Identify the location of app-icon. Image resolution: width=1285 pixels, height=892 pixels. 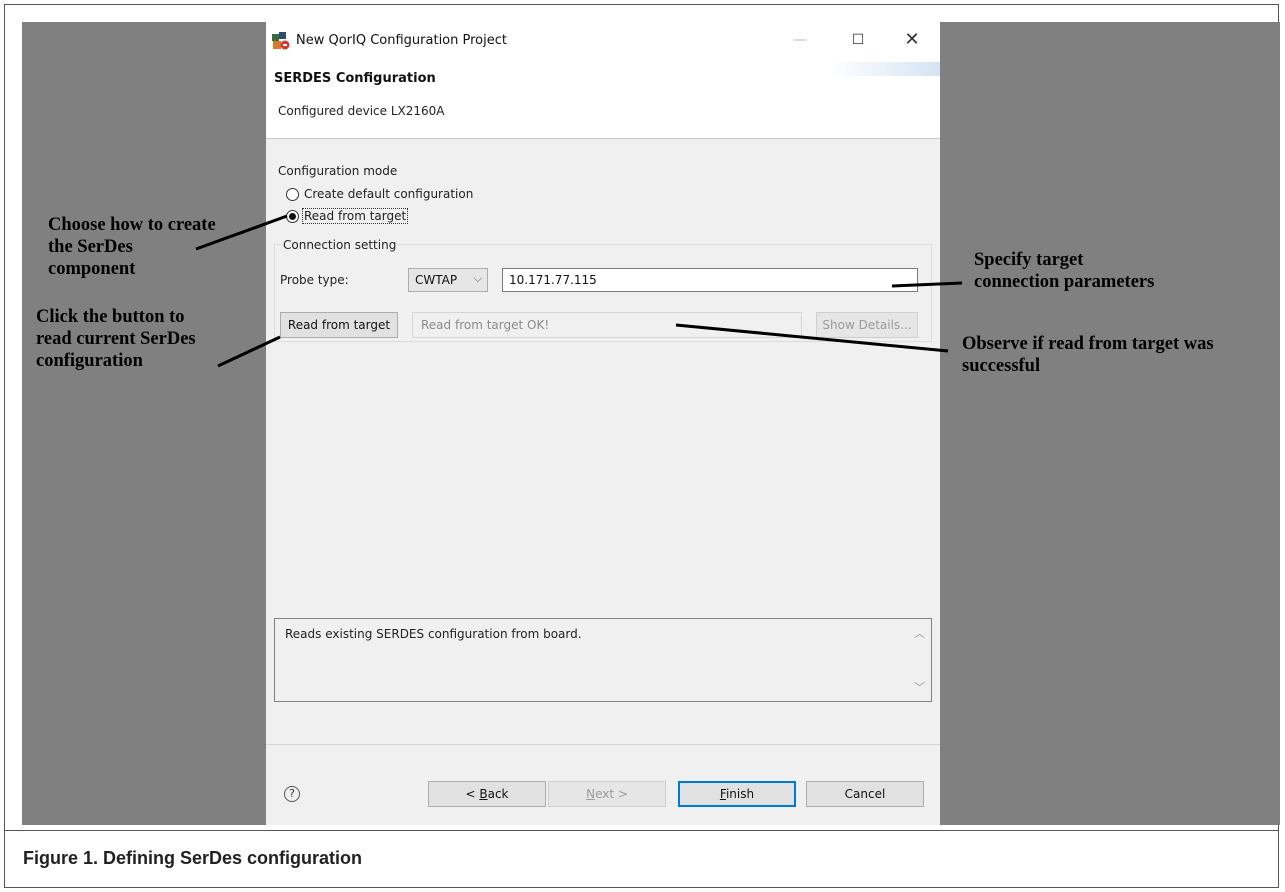
(281, 41).